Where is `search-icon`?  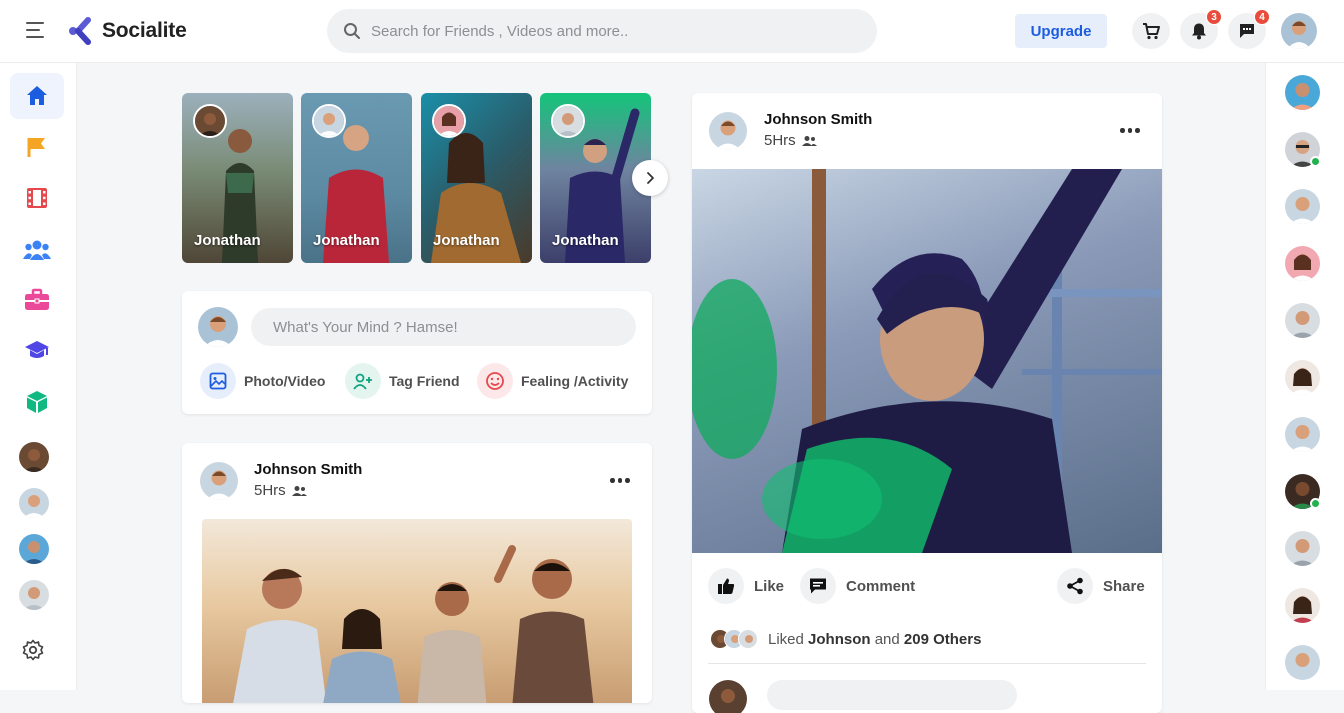 search-icon is located at coordinates (352, 31).